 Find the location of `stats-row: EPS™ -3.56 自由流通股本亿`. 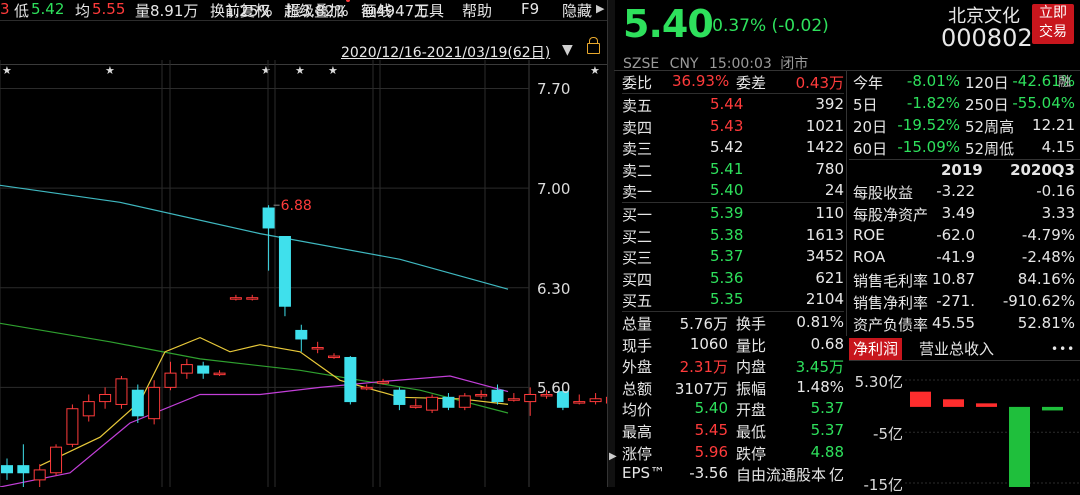

stats-row: EPS™ -3.56 自由流通股本亿 is located at coordinates (733, 474).